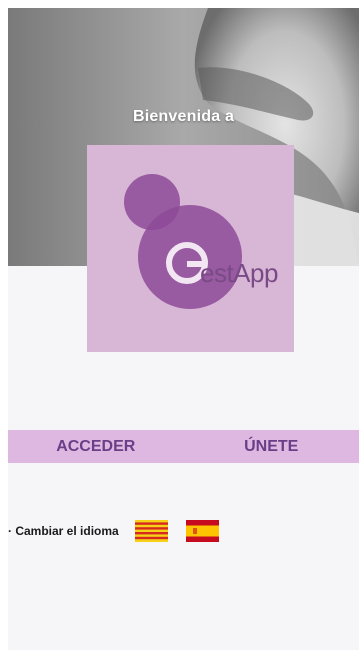  Describe the element at coordinates (202, 531) in the screenshot. I see `spanish-flag-icon` at that location.